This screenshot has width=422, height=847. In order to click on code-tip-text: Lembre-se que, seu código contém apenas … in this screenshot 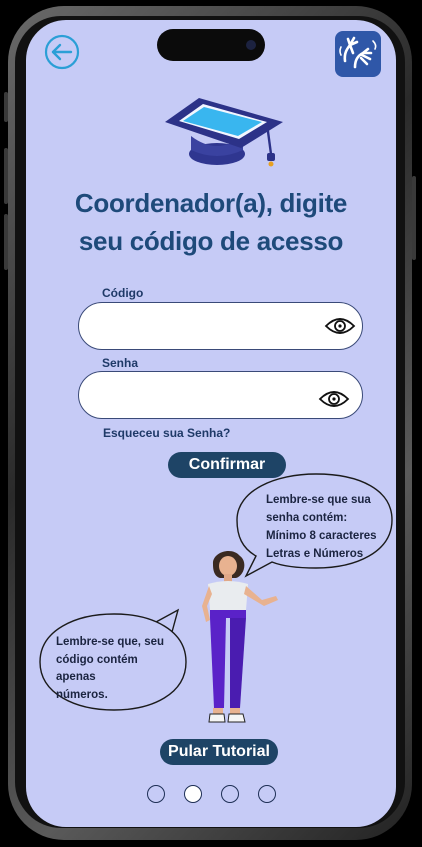, I will do `click(118, 669)`.